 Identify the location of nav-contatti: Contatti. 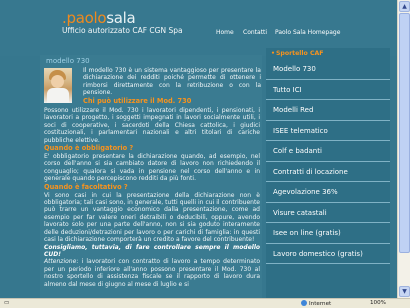
(255, 32).